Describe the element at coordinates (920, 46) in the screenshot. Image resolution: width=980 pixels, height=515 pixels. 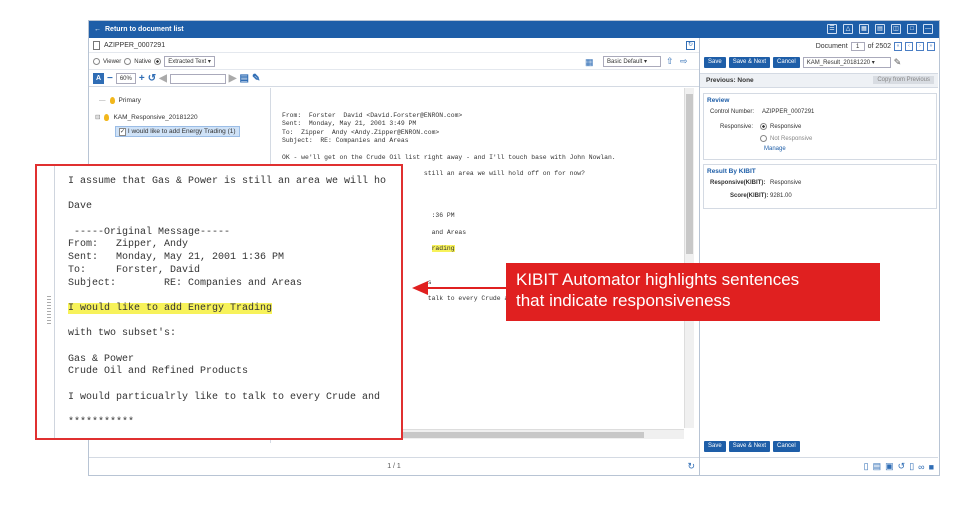
I see `next-doc-icon: ›` at that location.